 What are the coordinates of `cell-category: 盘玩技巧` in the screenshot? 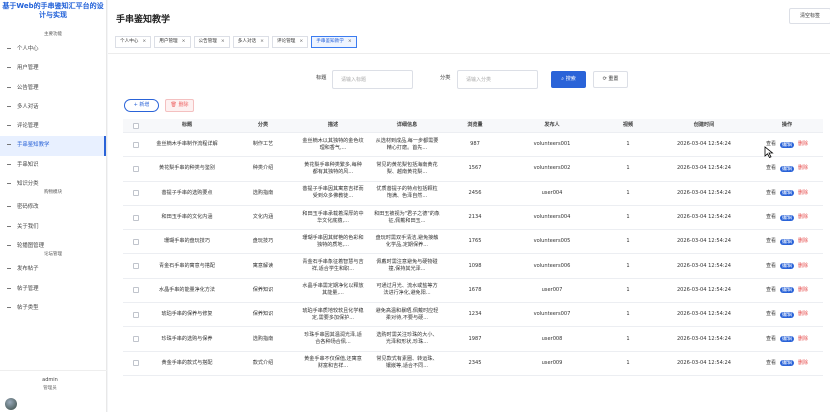 It's located at (263, 241).